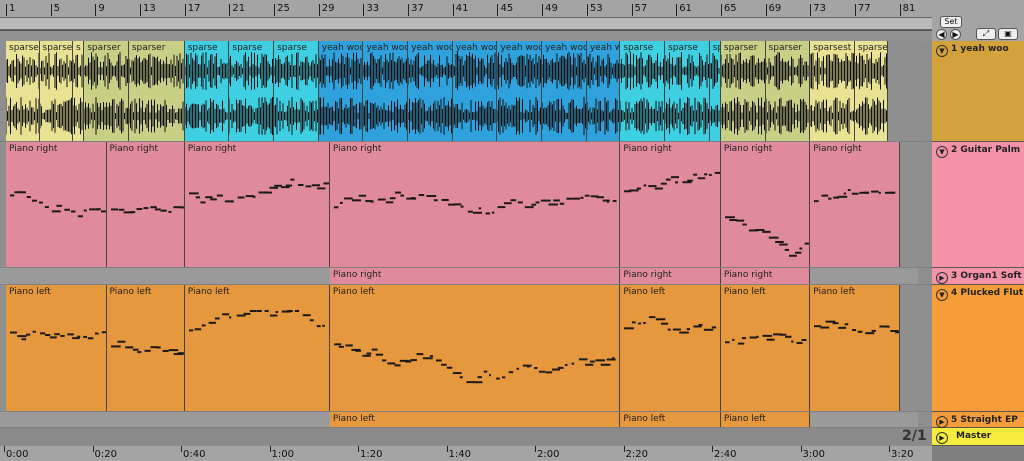 This screenshot has width=1024, height=461. What do you see at coordinates (551, 8) in the screenshot?
I see `bar-number: 49` at bounding box center [551, 8].